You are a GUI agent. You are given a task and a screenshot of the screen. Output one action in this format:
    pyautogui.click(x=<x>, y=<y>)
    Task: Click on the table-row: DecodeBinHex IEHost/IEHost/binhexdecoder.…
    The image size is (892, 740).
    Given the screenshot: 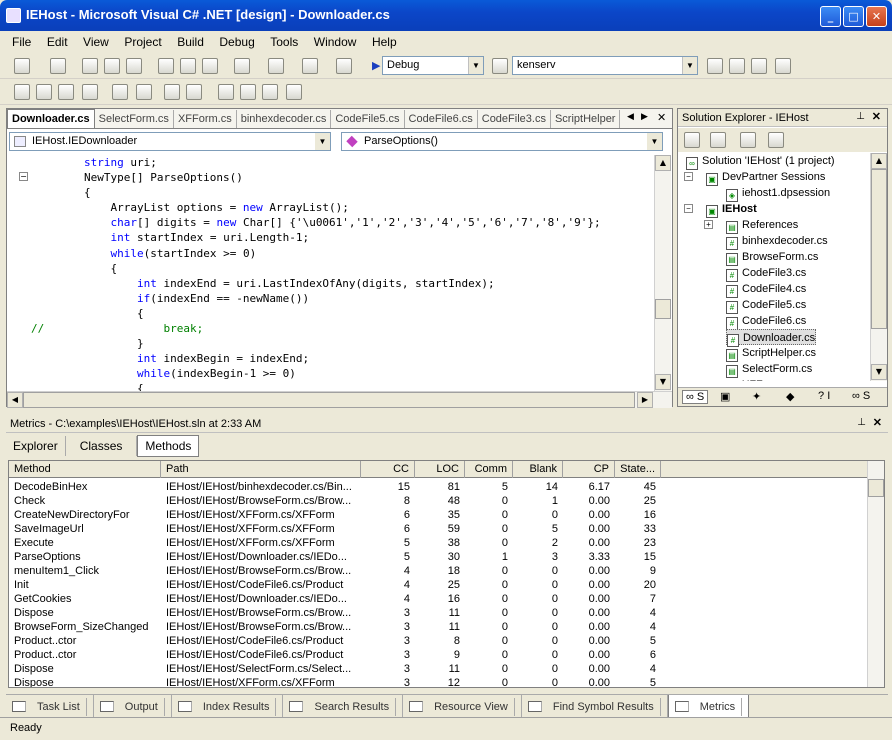 What is the action you would take?
    pyautogui.click(x=439, y=487)
    